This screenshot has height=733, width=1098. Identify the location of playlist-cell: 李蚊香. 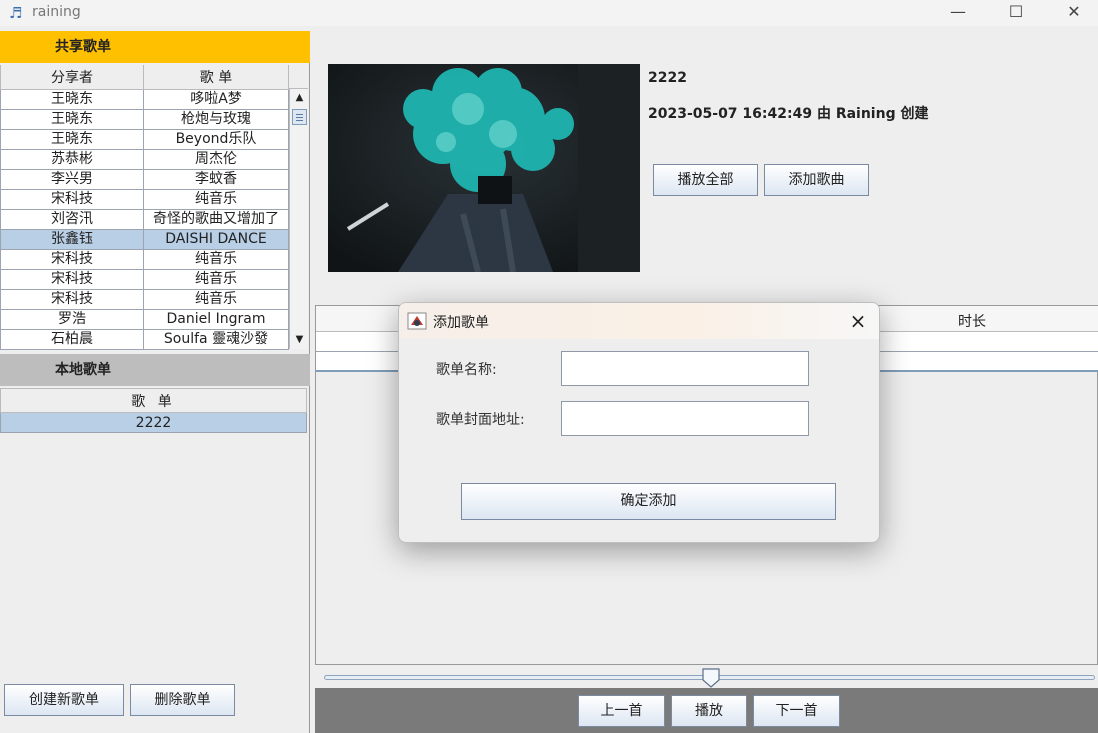
(216, 179).